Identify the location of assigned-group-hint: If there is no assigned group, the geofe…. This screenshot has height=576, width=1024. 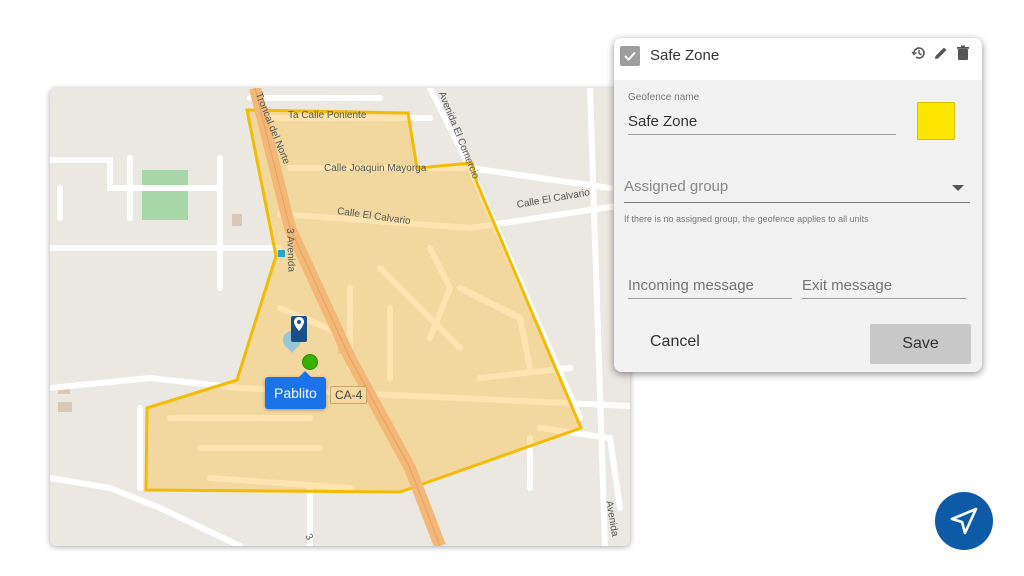
(746, 219).